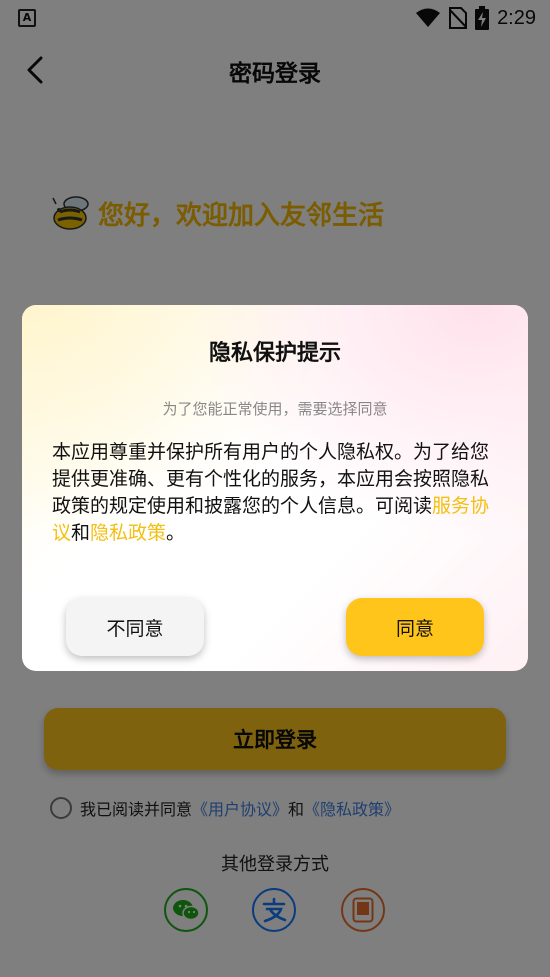 This screenshot has height=977, width=550. Describe the element at coordinates (415, 627) in the screenshot. I see `agree-button: 同意` at that location.